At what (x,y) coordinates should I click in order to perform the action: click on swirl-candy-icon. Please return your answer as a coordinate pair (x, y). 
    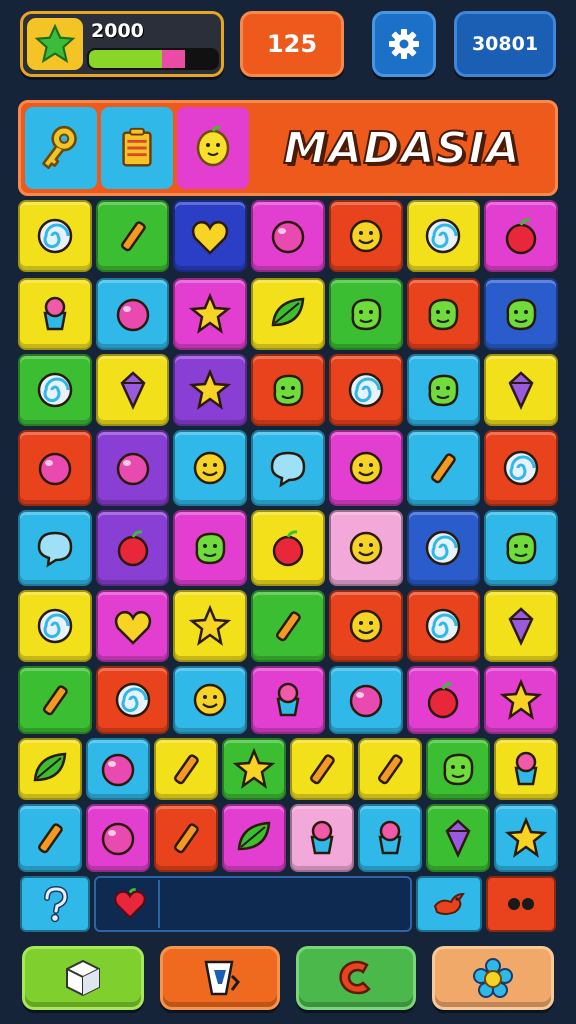
    Looking at the image, I should click on (55, 390).